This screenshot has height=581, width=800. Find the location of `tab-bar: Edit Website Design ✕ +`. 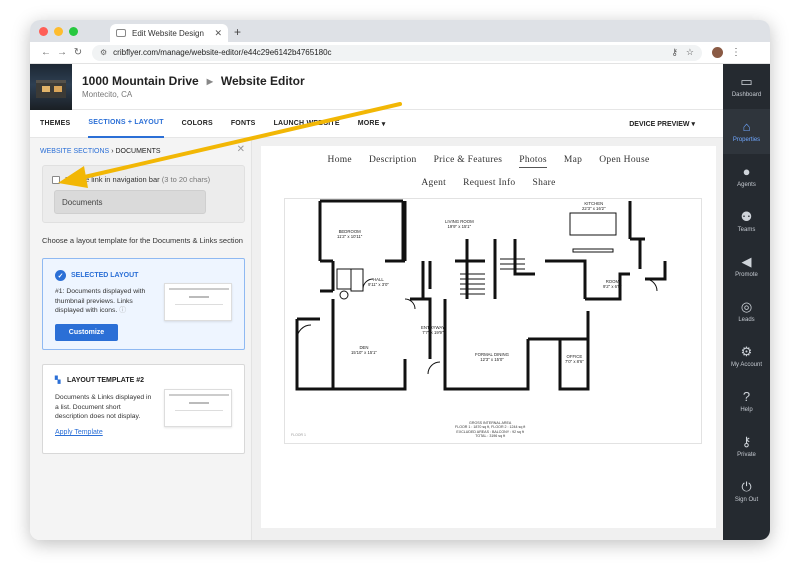

tab-bar: Edit Website Design ✕ + is located at coordinates (400, 31).